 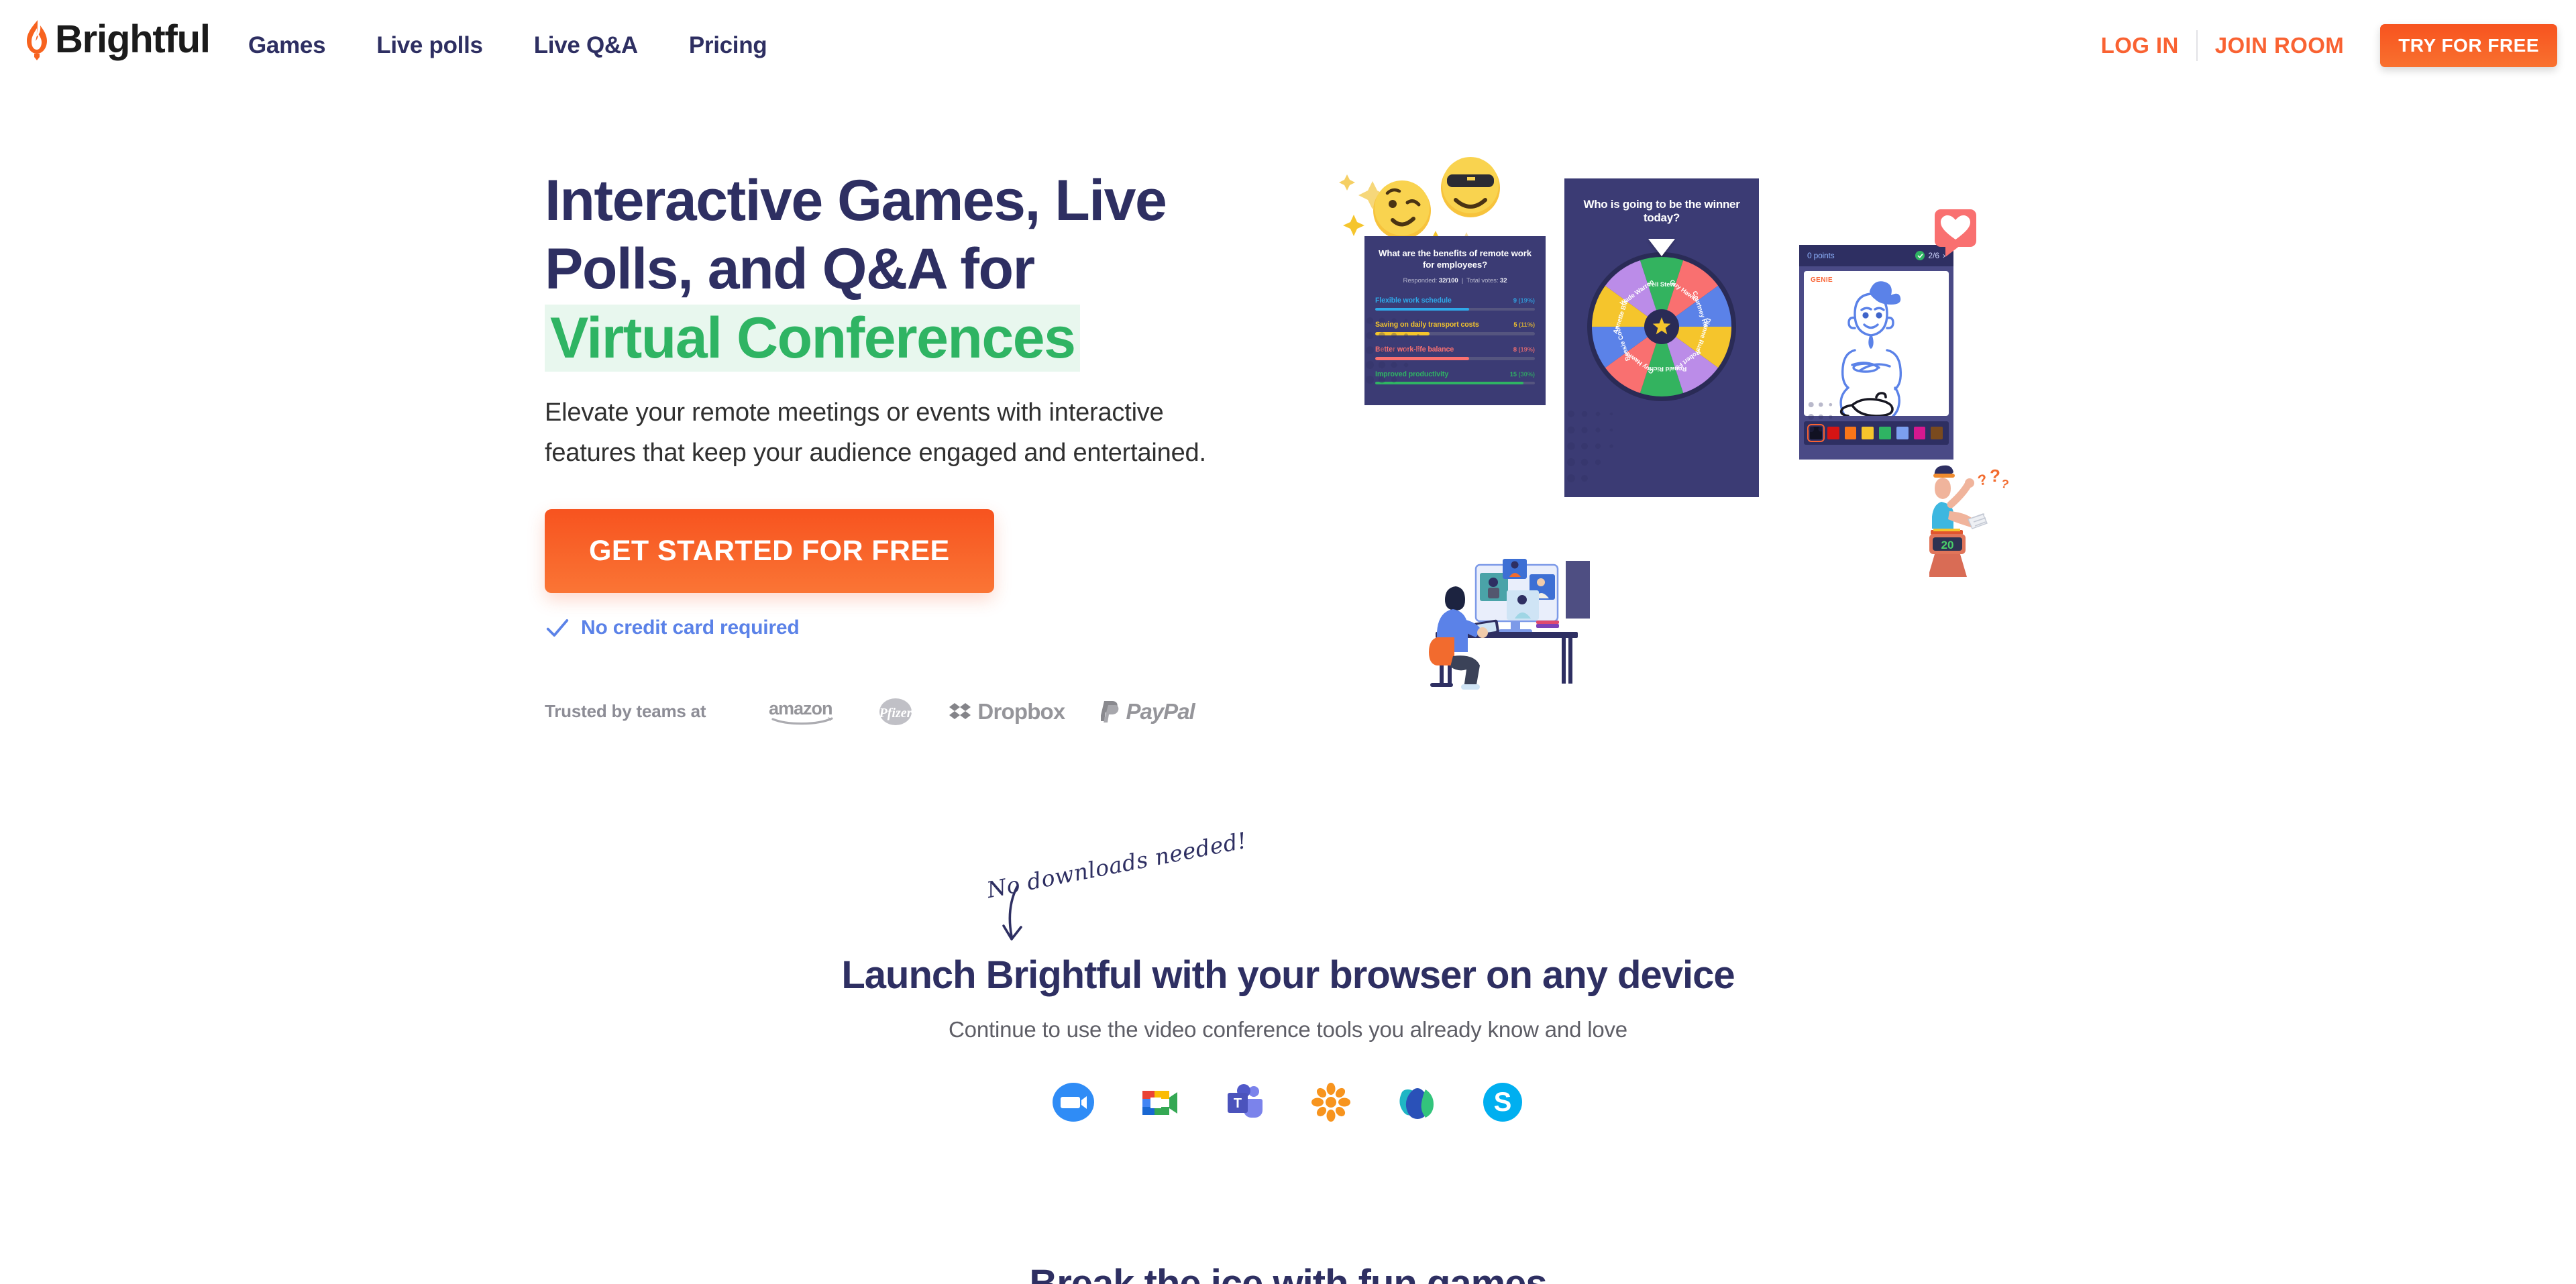 What do you see at coordinates (1245, 1102) in the screenshot?
I see `microsoft-teams-icon: T` at bounding box center [1245, 1102].